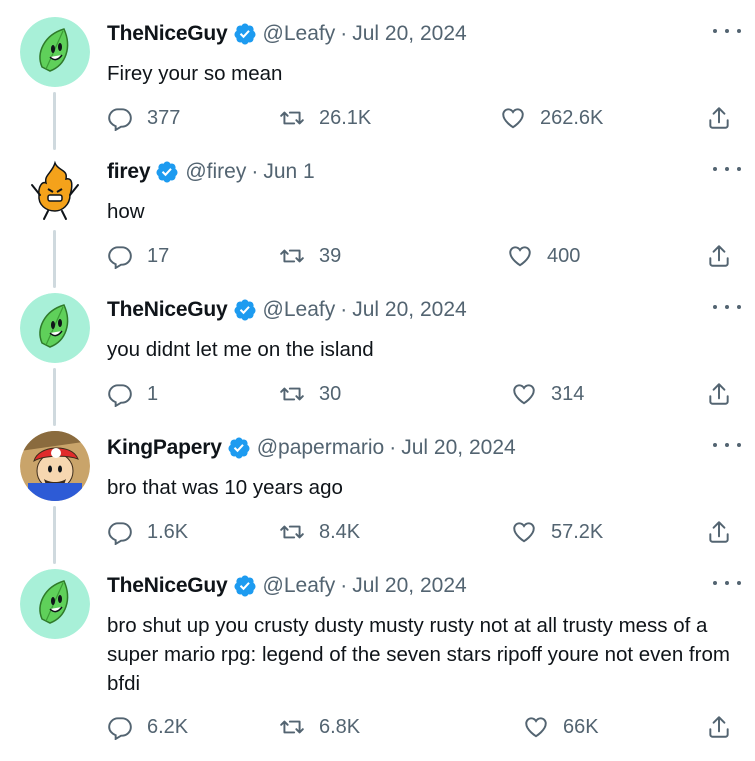  Describe the element at coordinates (168, 726) in the screenshot. I see `reply-count: 6.2K` at that location.